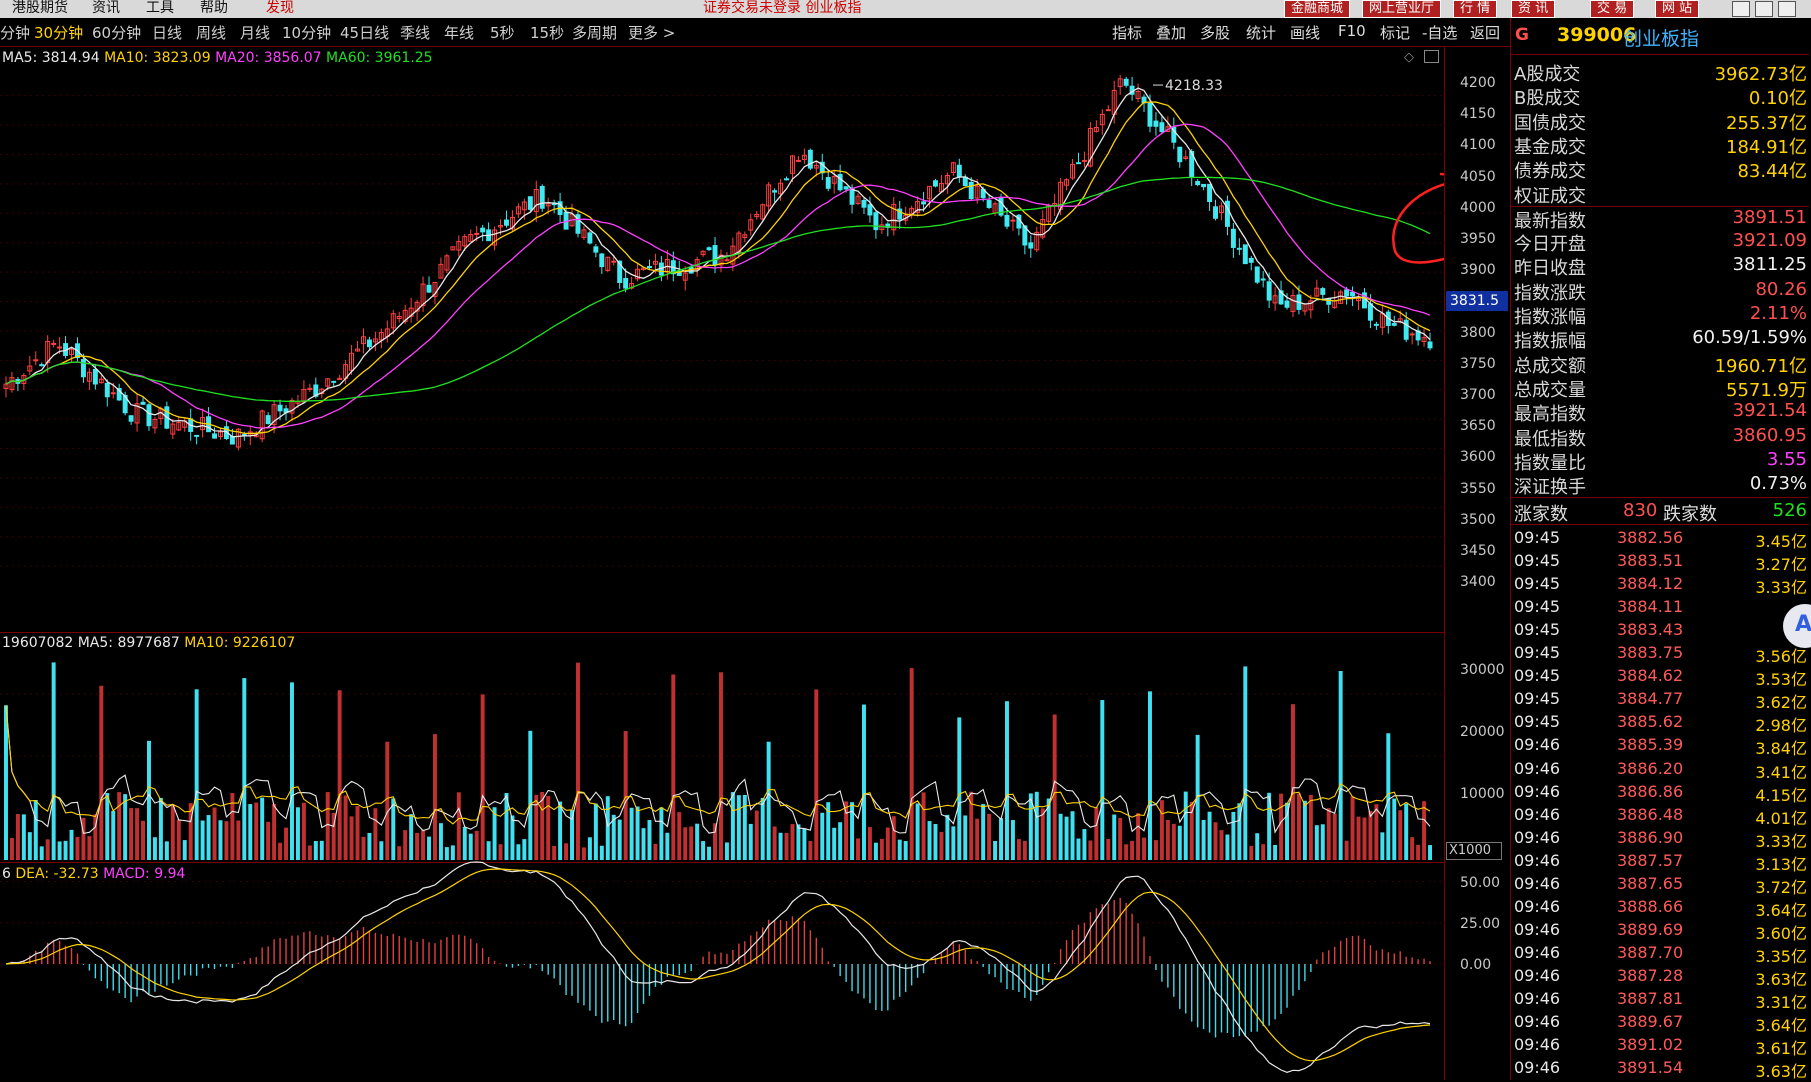  What do you see at coordinates (1660, 364) in the screenshot?
I see `quote-row: 总成交额 1960.71亿` at bounding box center [1660, 364].